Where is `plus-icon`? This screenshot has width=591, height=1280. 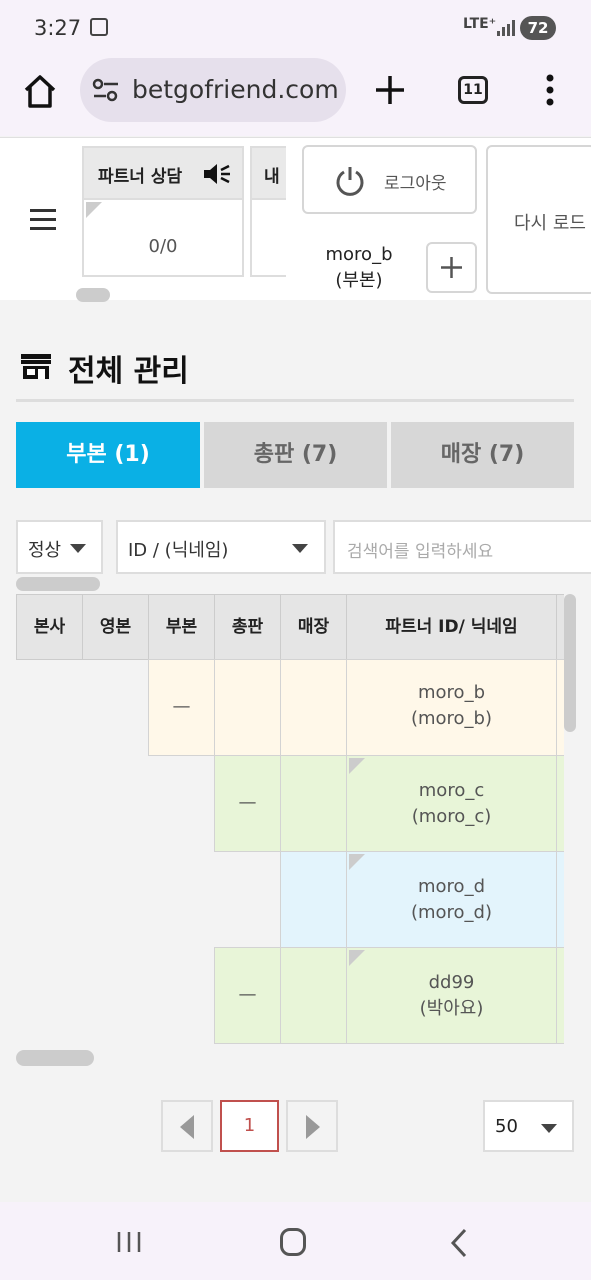 plus-icon is located at coordinates (451, 267).